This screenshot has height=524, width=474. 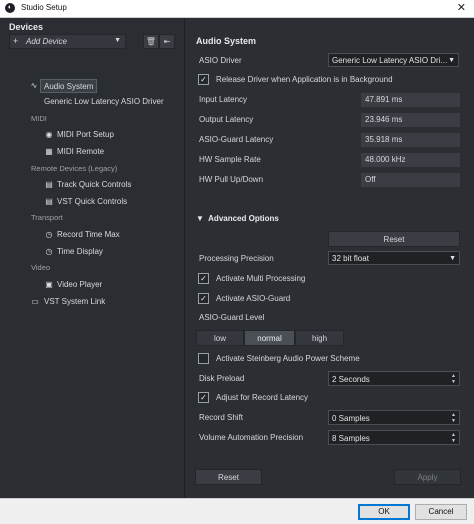 I want to click on processing-precision-value: 32 bit float, so click(x=350, y=258).